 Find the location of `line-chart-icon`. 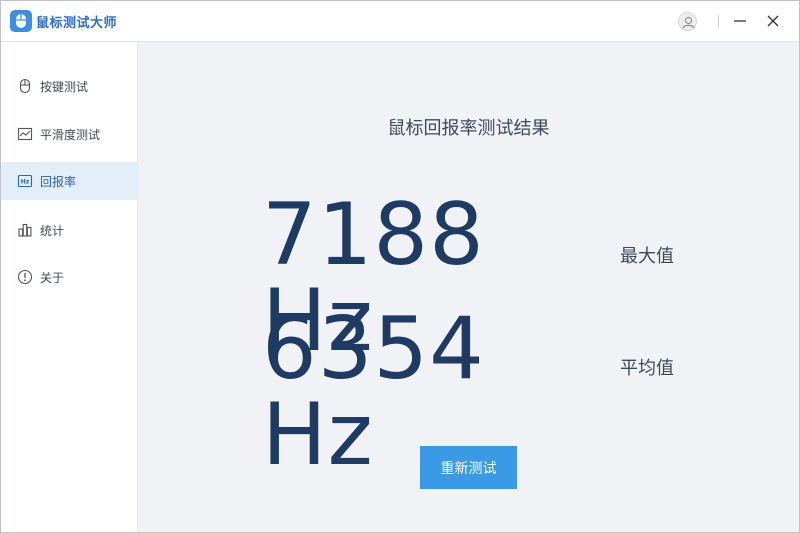

line-chart-icon is located at coordinates (25, 134).